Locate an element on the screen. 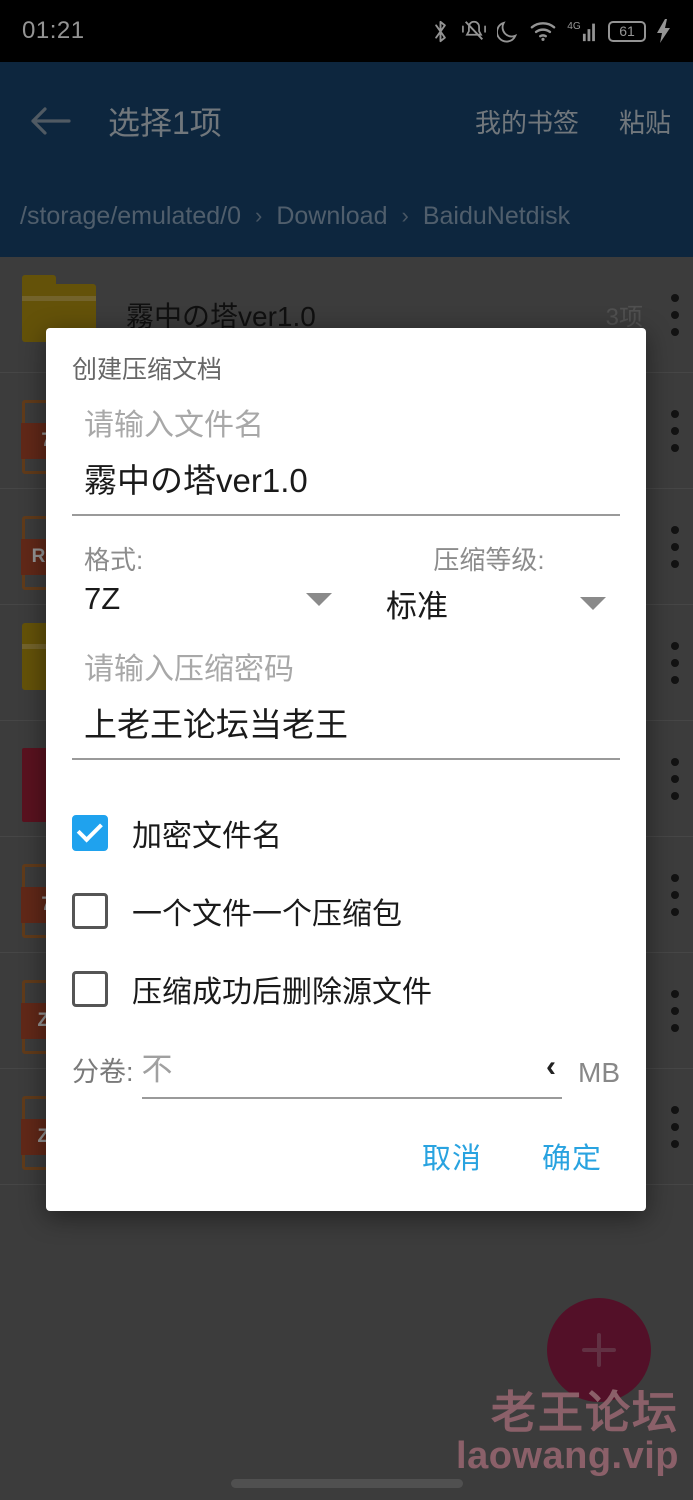  level-group: 压缩等级: 标准 is located at coordinates (483, 585).